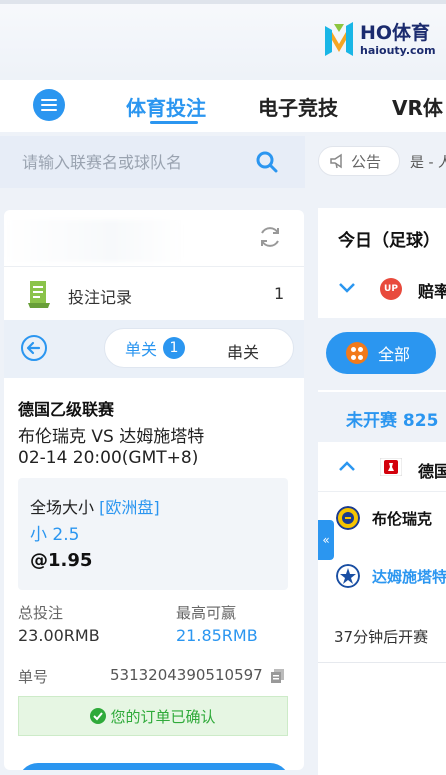  What do you see at coordinates (243, 351) in the screenshot?
I see `mode-parlay-tab: 串关` at bounding box center [243, 351].